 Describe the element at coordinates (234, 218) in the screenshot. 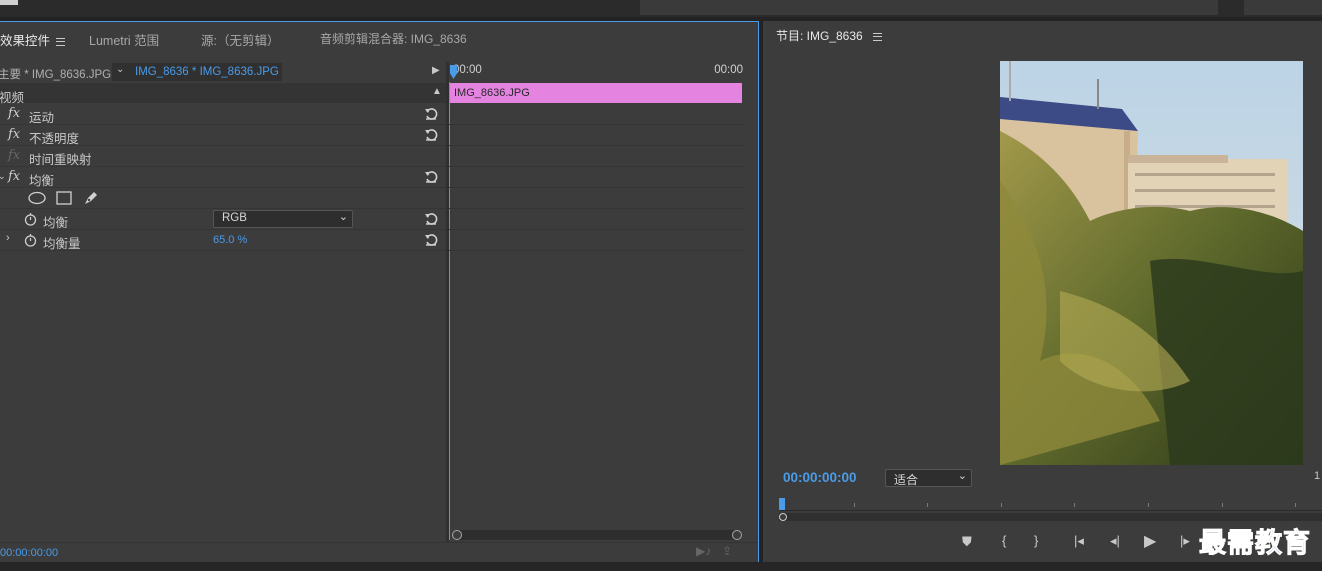

I see `dropdown-value: RGB` at that location.